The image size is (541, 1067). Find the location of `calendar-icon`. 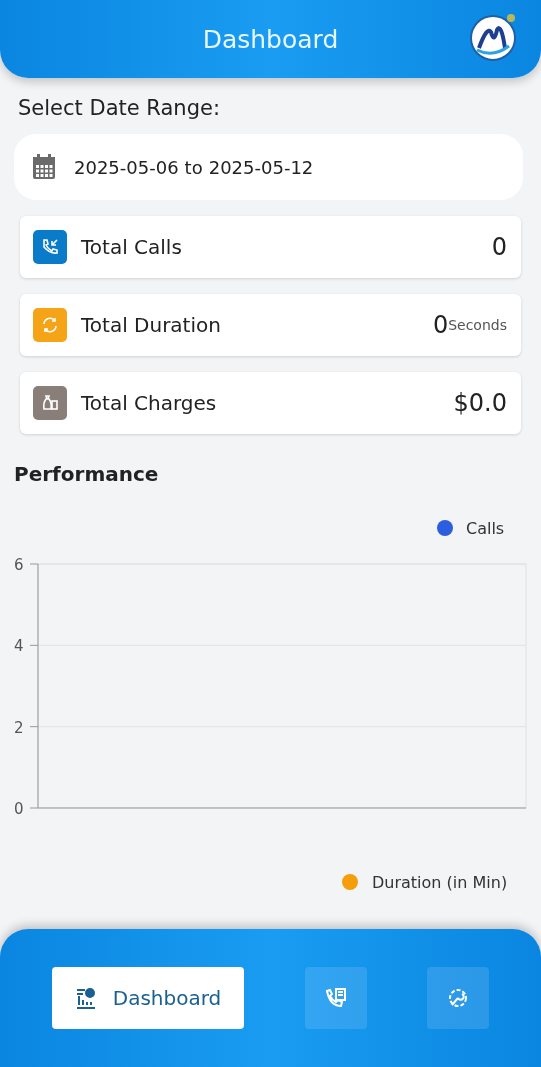

calendar-icon is located at coordinates (44, 167).